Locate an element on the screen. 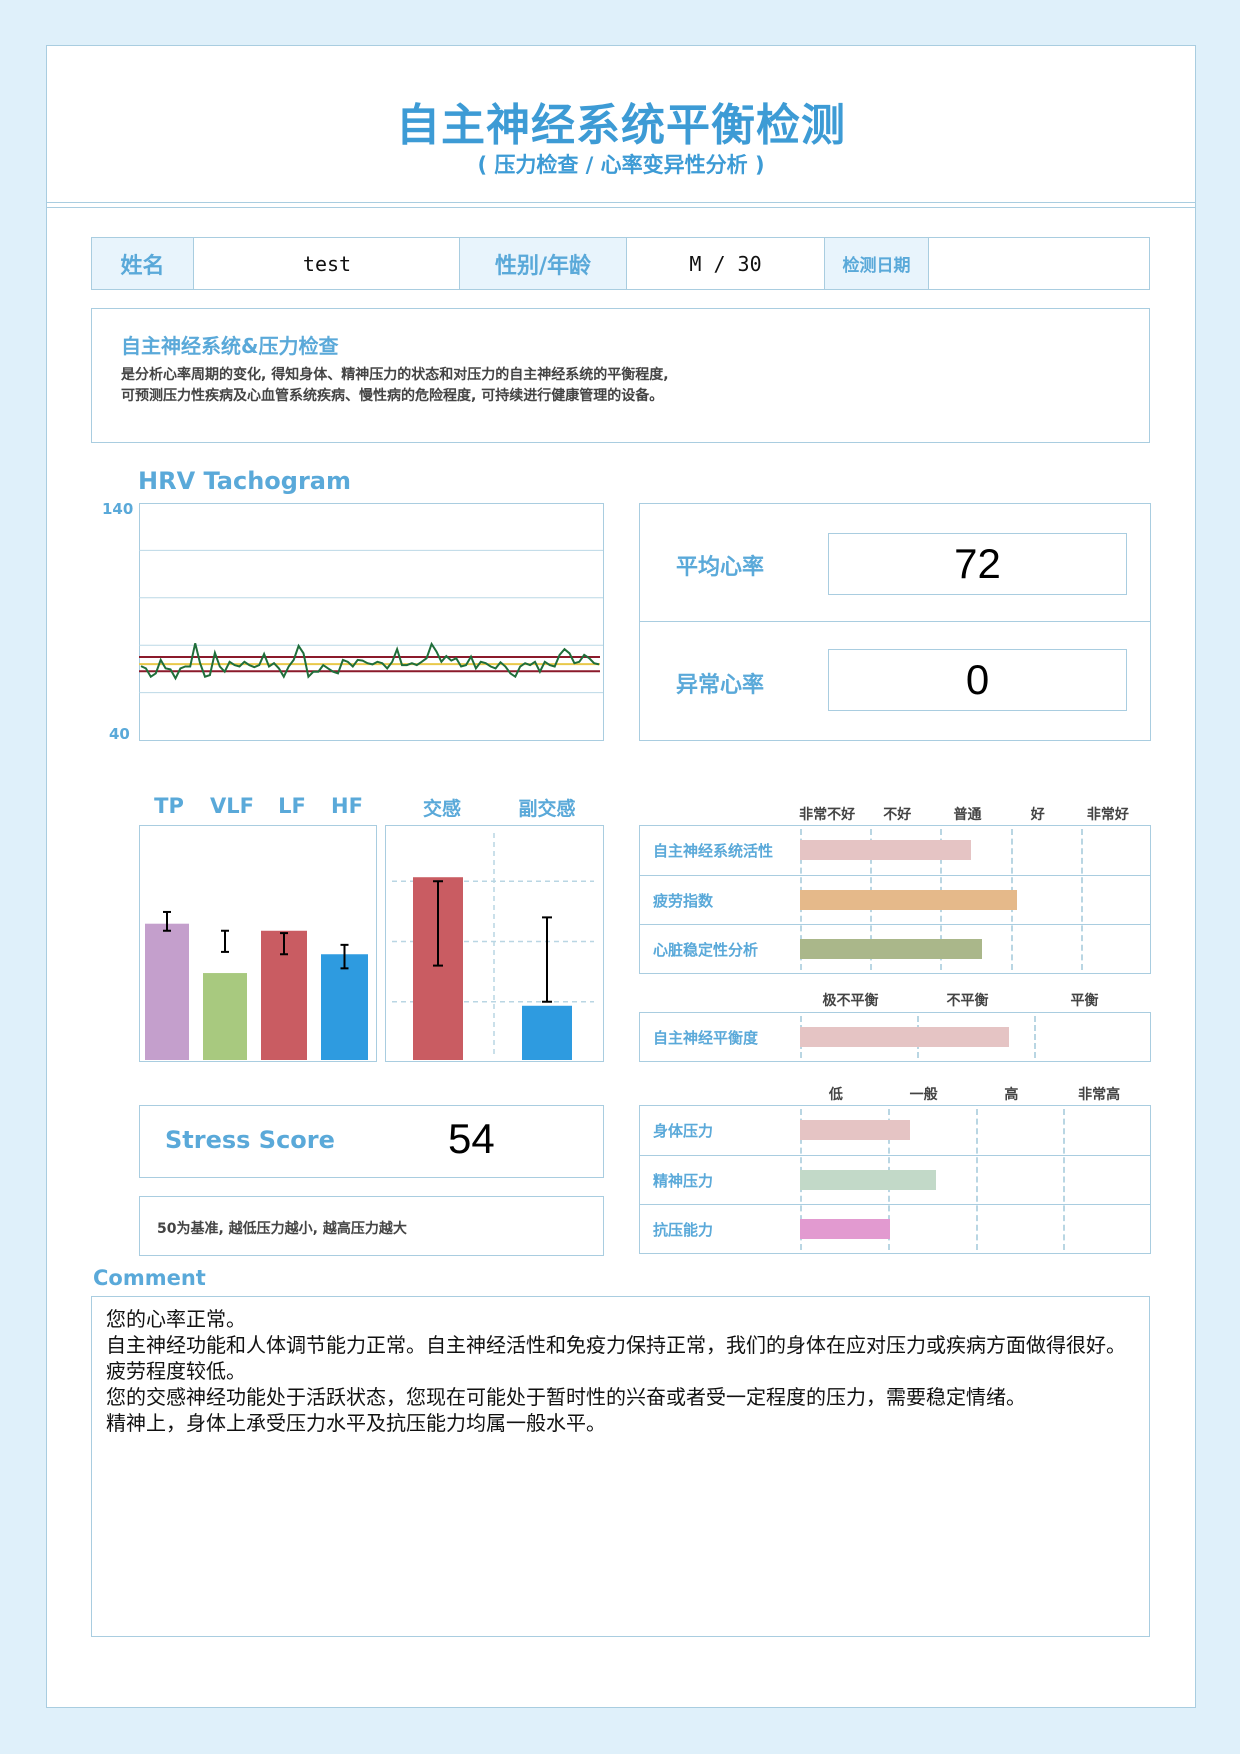 The height and width of the screenshot is (1754, 1240). ans-indicator-scale-divider is located at coordinates (1081, 900).